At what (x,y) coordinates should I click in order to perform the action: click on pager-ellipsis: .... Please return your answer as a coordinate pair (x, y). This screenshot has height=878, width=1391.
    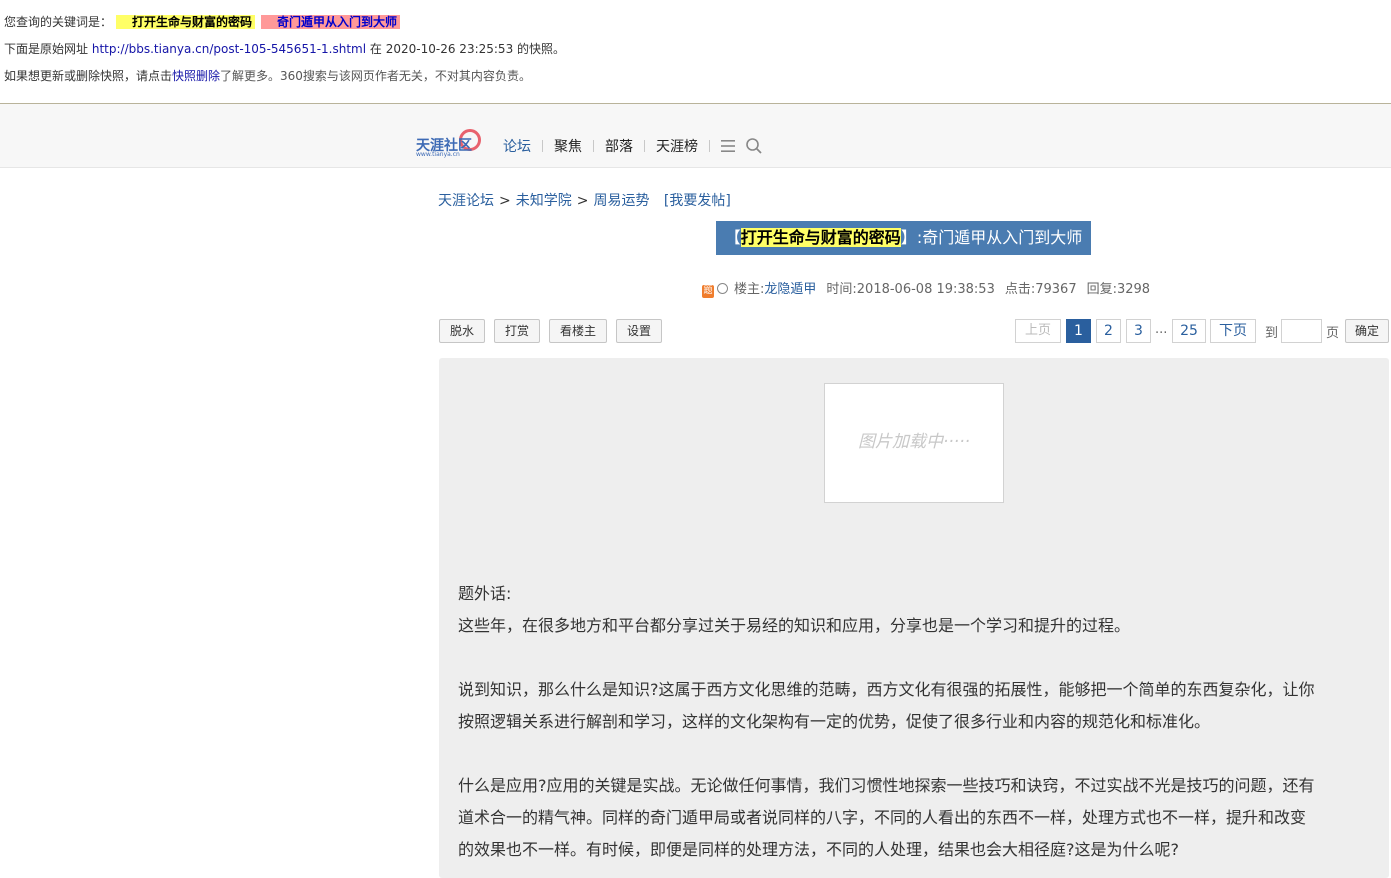
    Looking at the image, I should click on (1161, 329).